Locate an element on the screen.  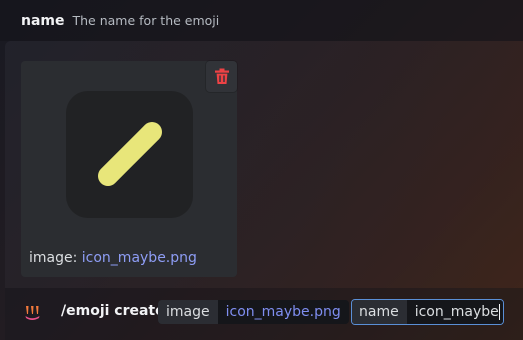
slash-command-name: /emoji create is located at coordinates (113, 311).